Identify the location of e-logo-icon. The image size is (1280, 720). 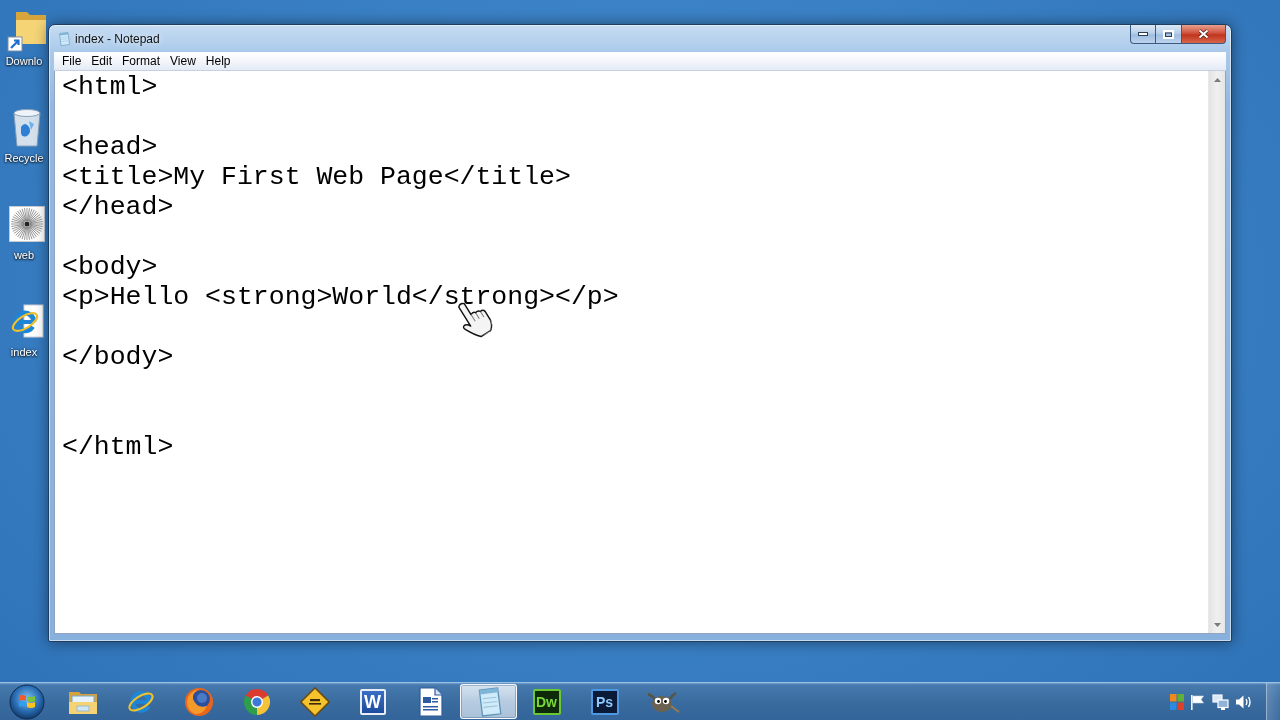
(27, 321).